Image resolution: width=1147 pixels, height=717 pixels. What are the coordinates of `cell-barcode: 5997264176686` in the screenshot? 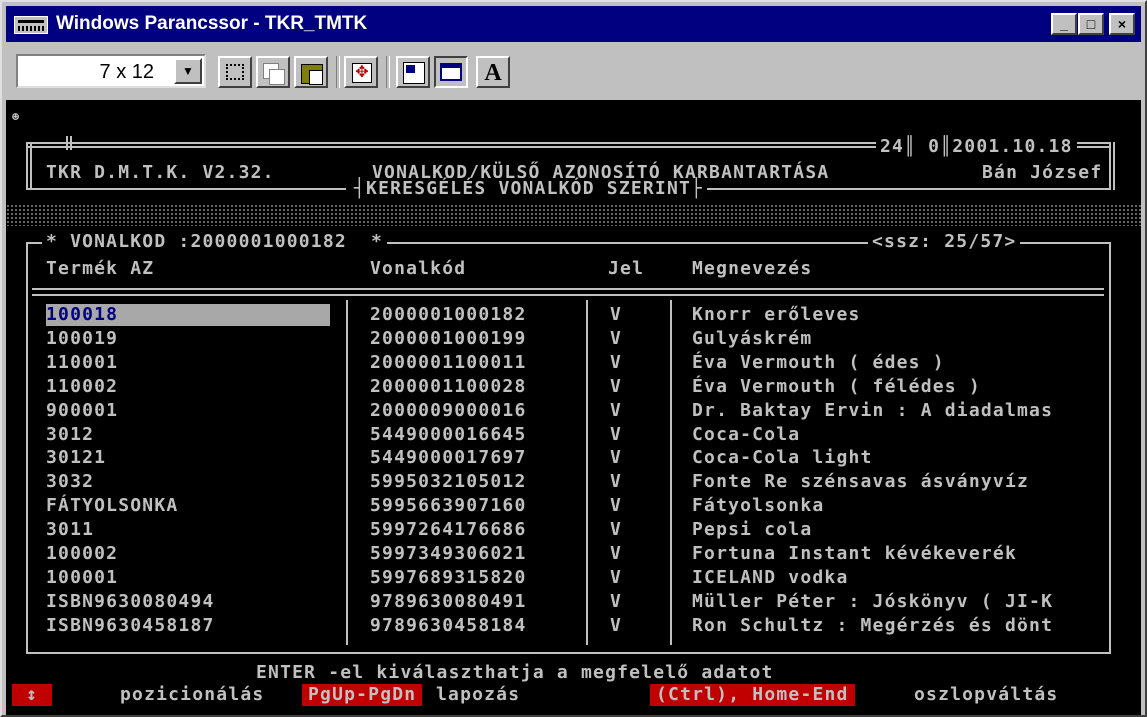 It's located at (448, 530).